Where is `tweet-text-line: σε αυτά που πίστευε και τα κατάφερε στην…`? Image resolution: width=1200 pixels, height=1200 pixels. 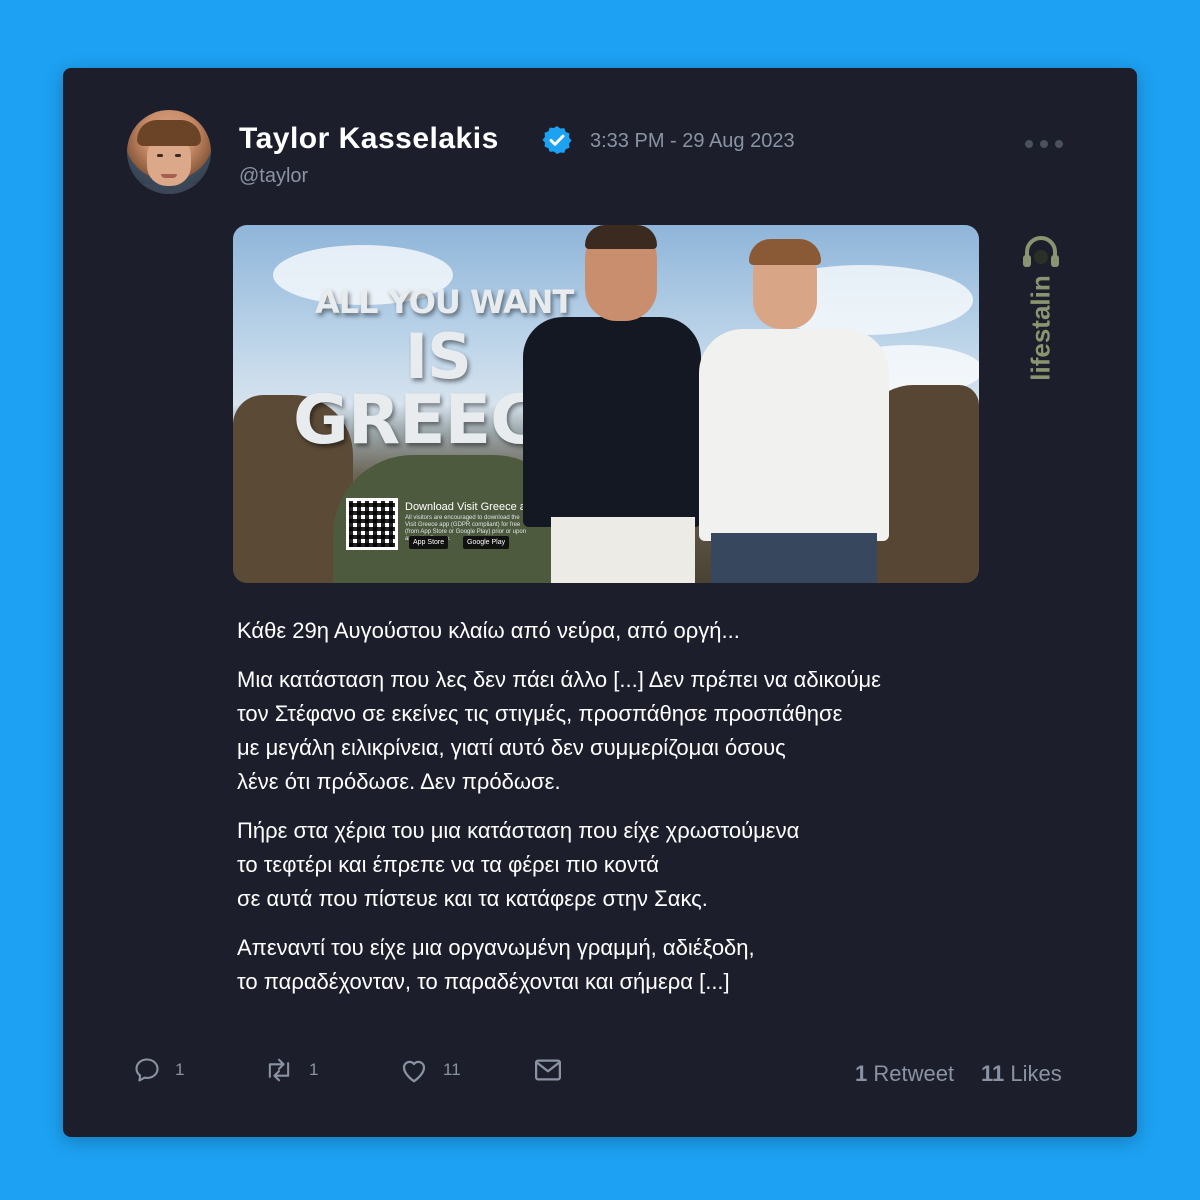 tweet-text-line: σε αυτά που πίστευε και τα κατάφερε στην… is located at coordinates (472, 898).